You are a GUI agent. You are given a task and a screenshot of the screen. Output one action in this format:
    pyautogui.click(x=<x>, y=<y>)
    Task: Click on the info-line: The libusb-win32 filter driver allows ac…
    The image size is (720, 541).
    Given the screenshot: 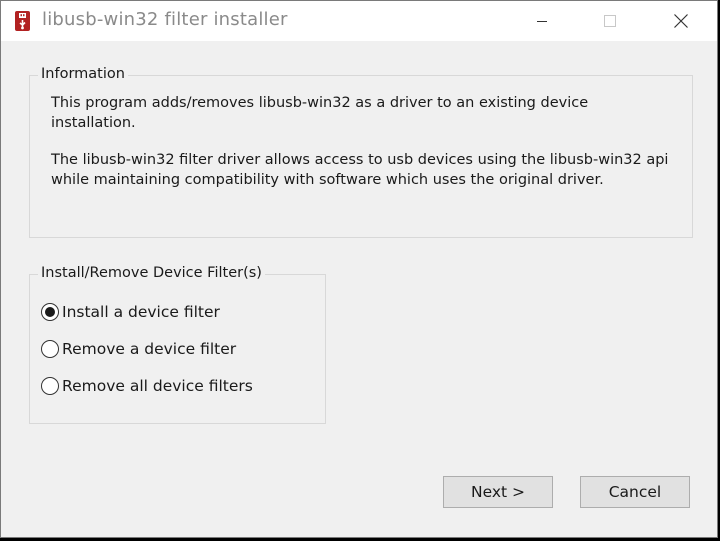 What is the action you would take?
    pyautogui.click(x=360, y=160)
    